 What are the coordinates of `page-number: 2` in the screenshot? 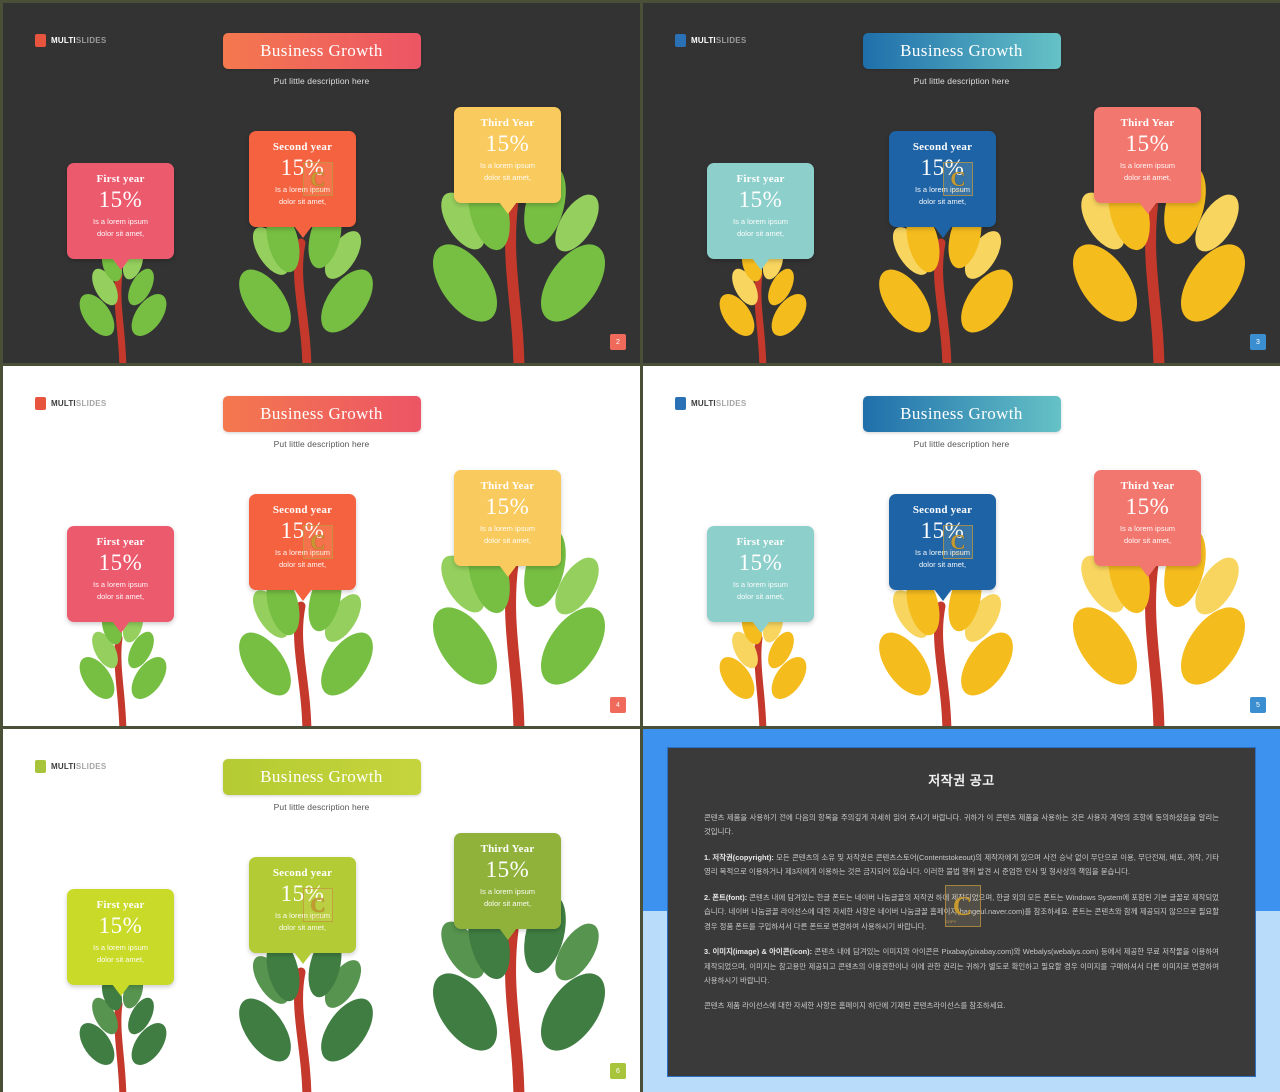 It's located at (618, 342).